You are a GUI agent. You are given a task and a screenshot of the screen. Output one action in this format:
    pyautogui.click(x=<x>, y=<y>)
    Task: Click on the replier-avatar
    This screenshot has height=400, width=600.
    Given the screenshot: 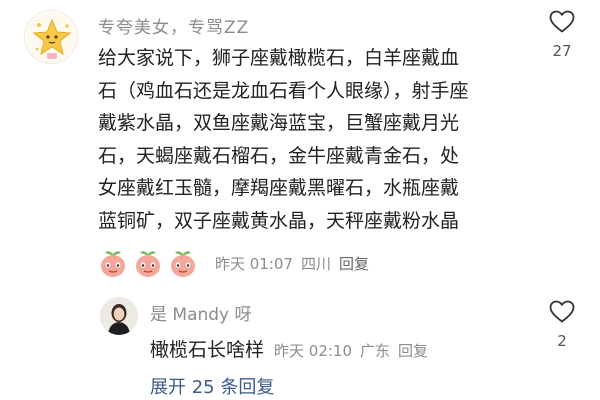 What is the action you would take?
    pyautogui.click(x=119, y=316)
    